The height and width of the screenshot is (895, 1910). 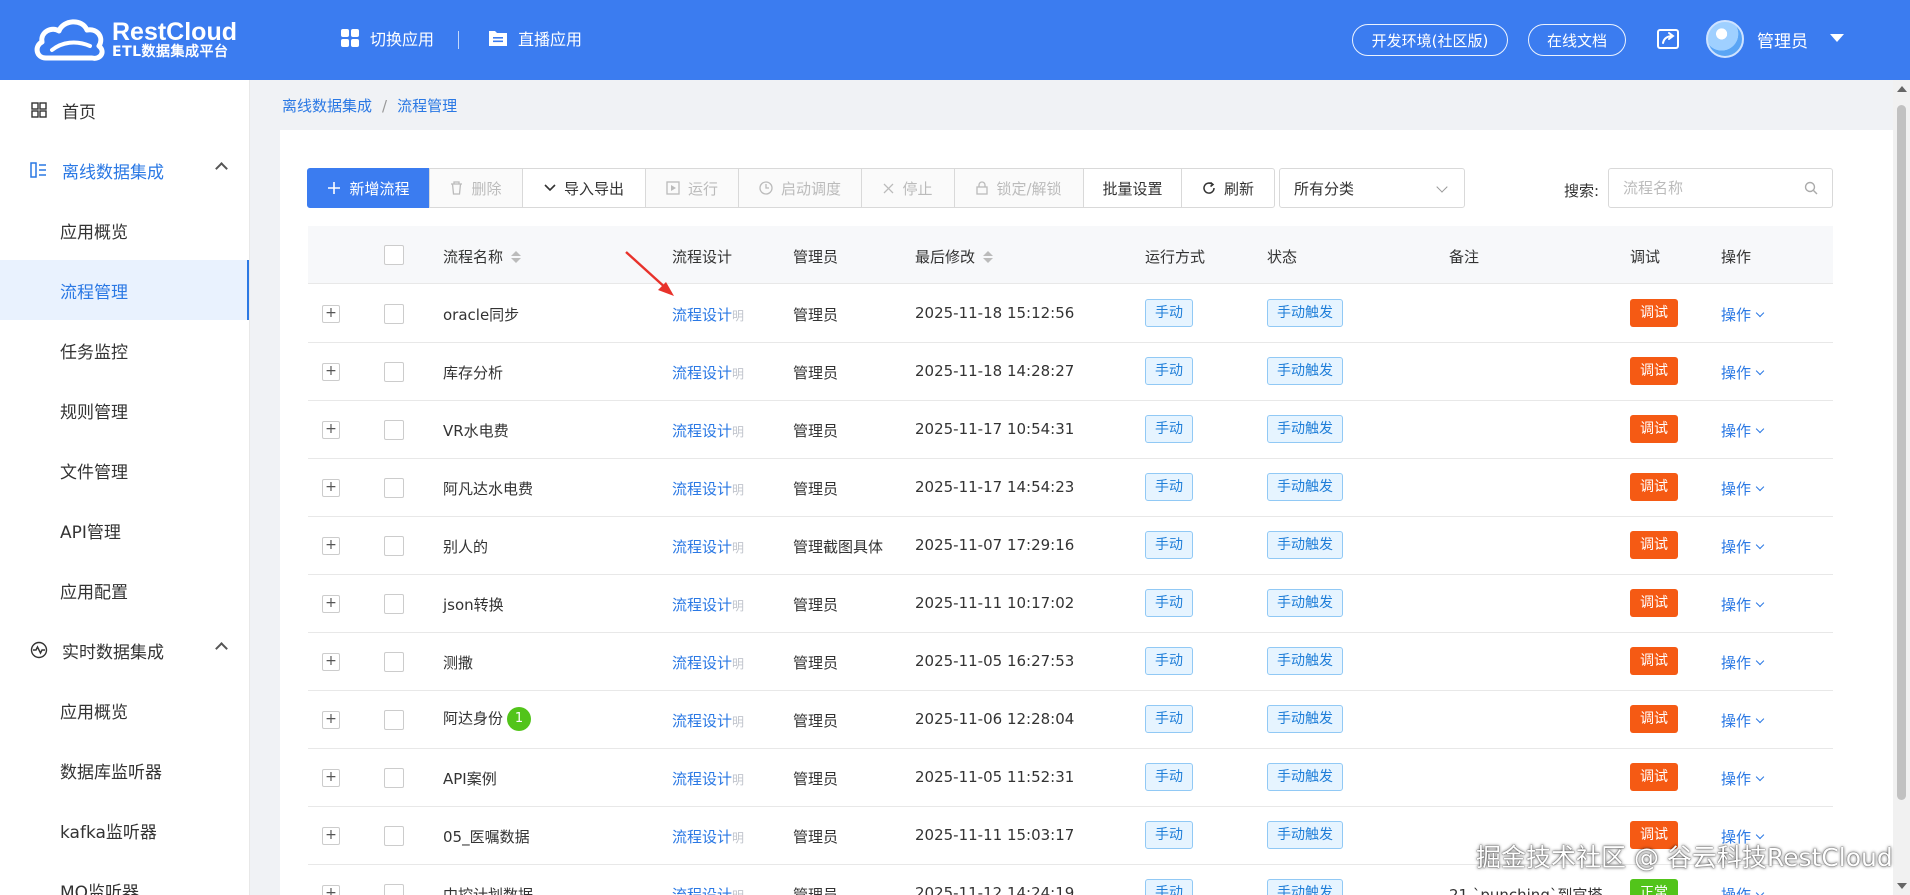 I want to click on share-icon, so click(x=1668, y=41).